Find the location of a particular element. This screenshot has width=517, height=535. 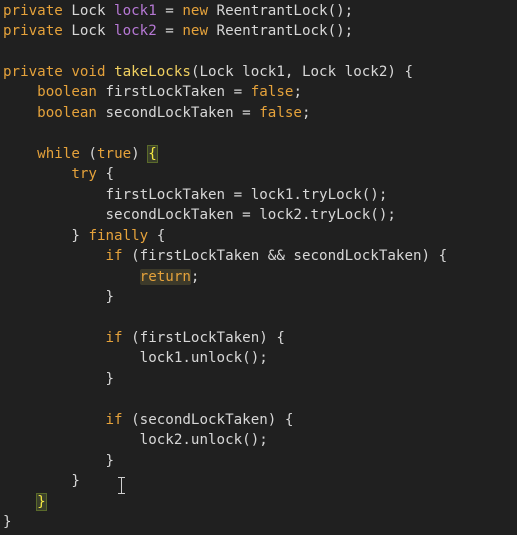

code-line-9: try { is located at coordinates (58, 174).